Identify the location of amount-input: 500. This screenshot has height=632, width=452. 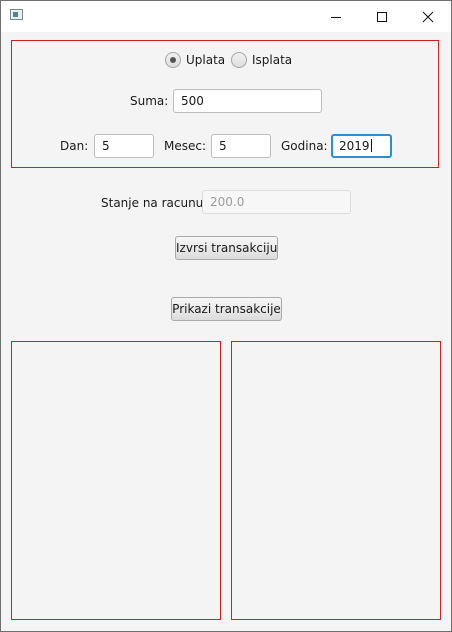
(247, 101).